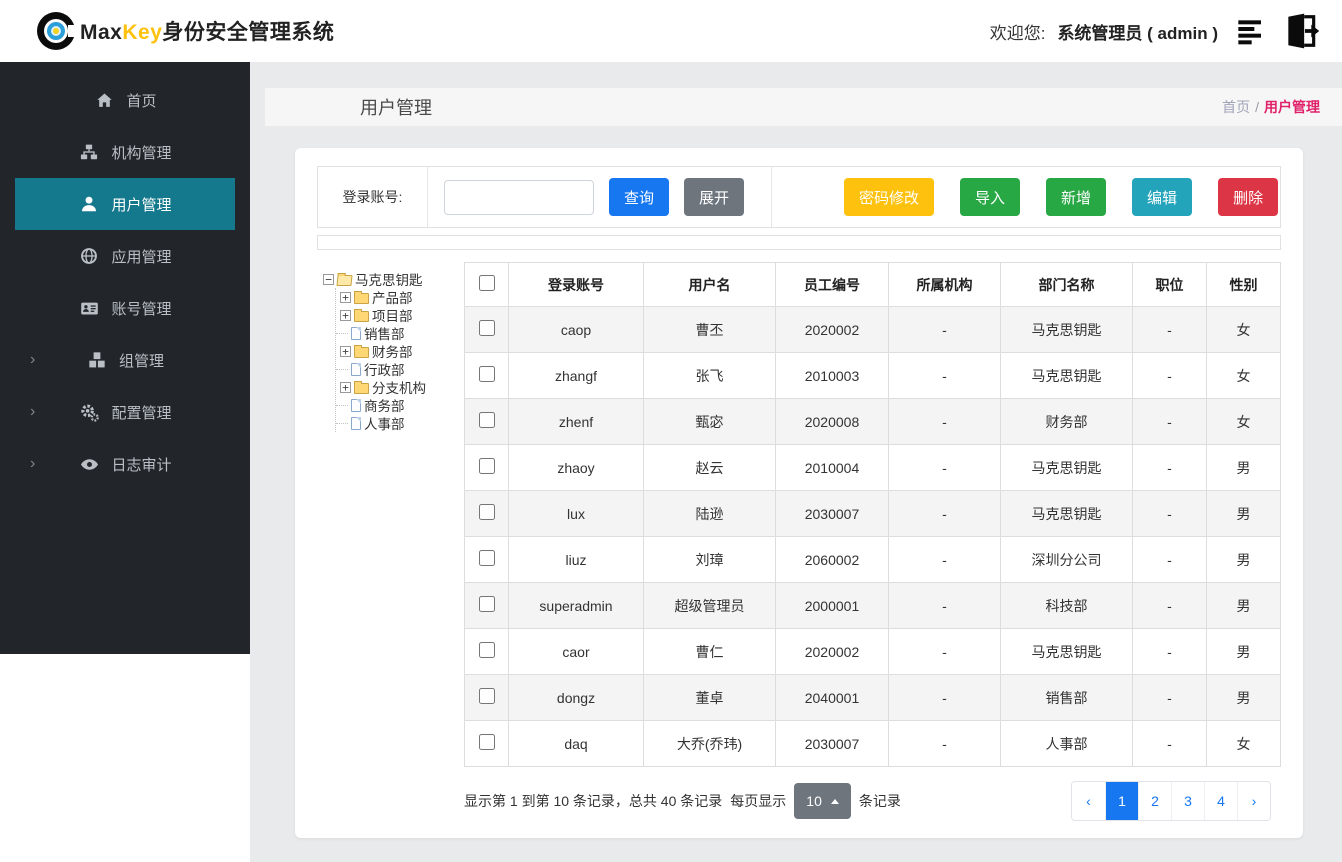  I want to click on query-button: 查询, so click(639, 197).